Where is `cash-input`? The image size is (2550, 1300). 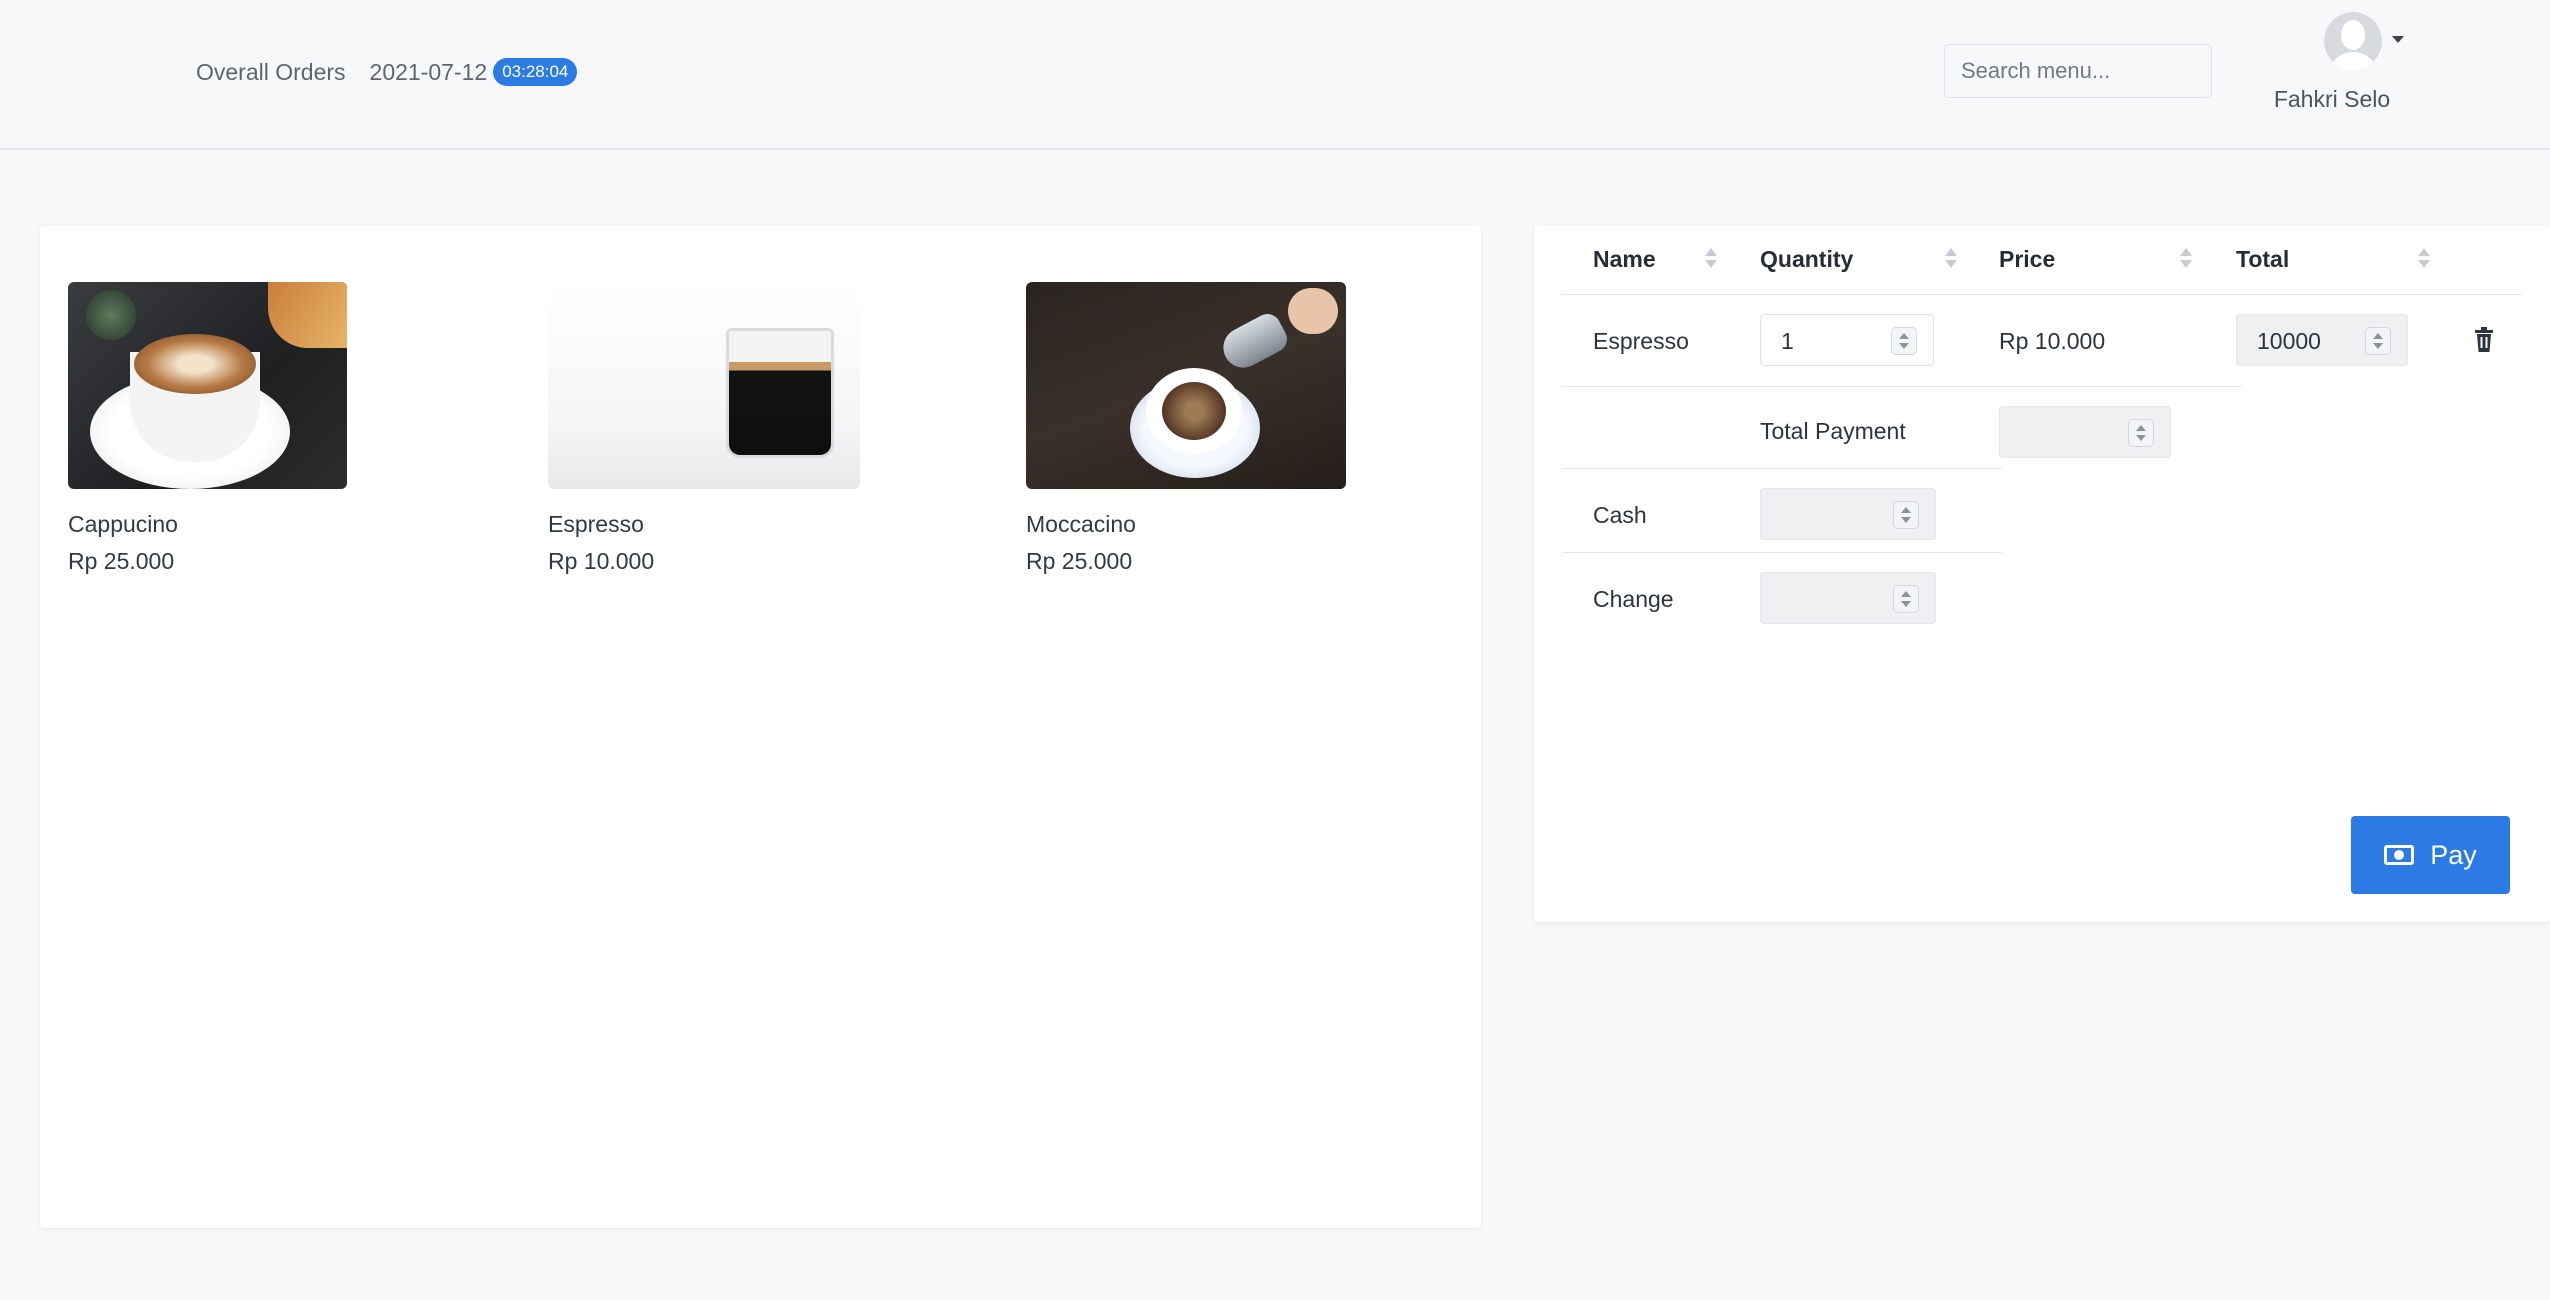
cash-input is located at coordinates (1848, 514).